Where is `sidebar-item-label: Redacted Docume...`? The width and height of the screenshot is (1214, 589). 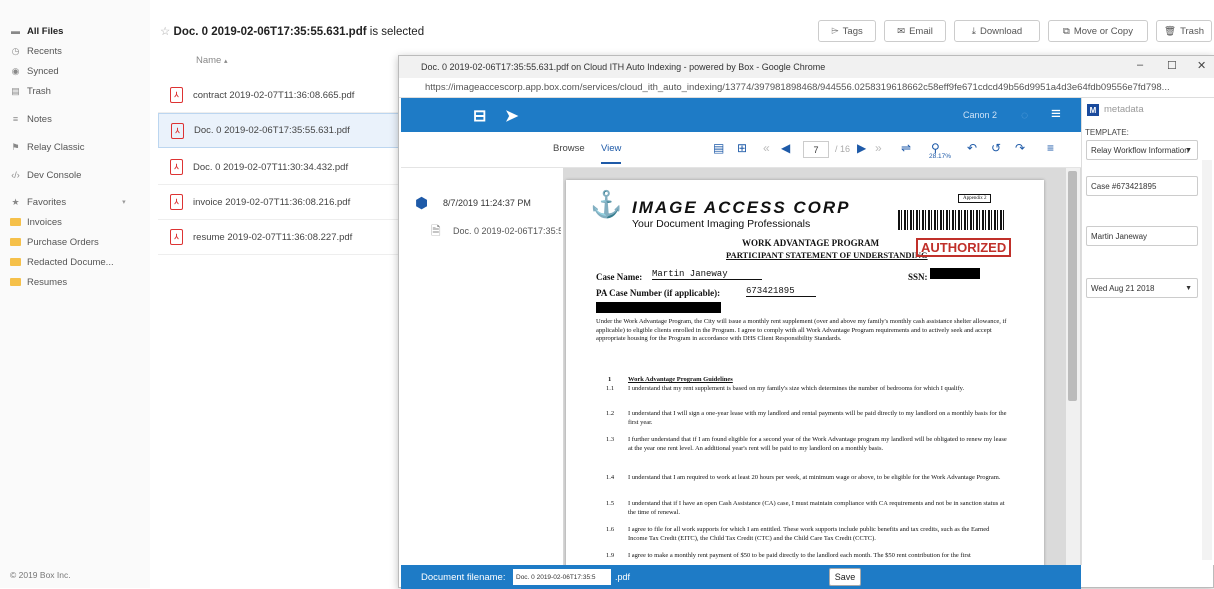
sidebar-item-label: Redacted Docume... is located at coordinates (70, 262).